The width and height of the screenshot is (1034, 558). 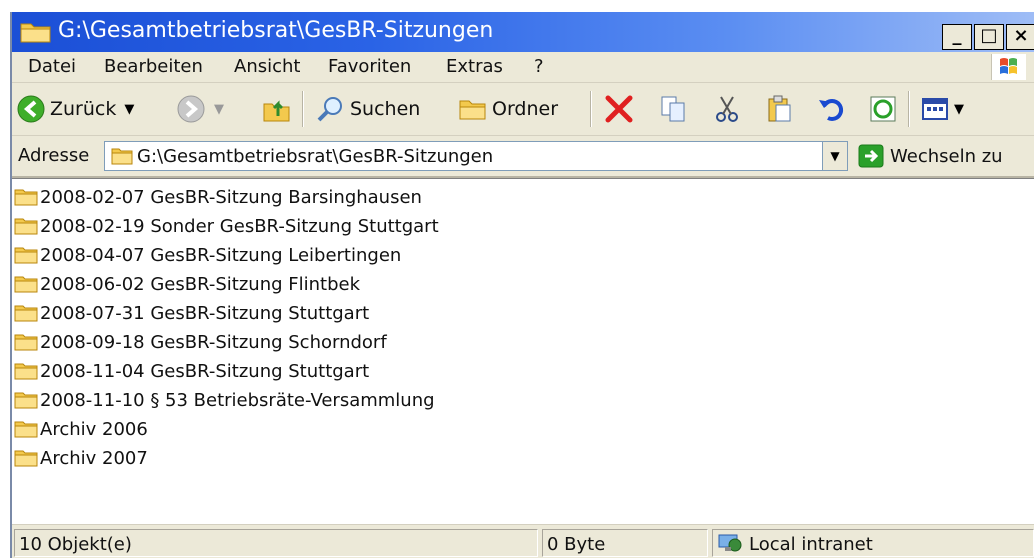 I want to click on list-item: 2008-11-10 § 53 Betriebsräte-Versammlung, so click(x=224, y=400).